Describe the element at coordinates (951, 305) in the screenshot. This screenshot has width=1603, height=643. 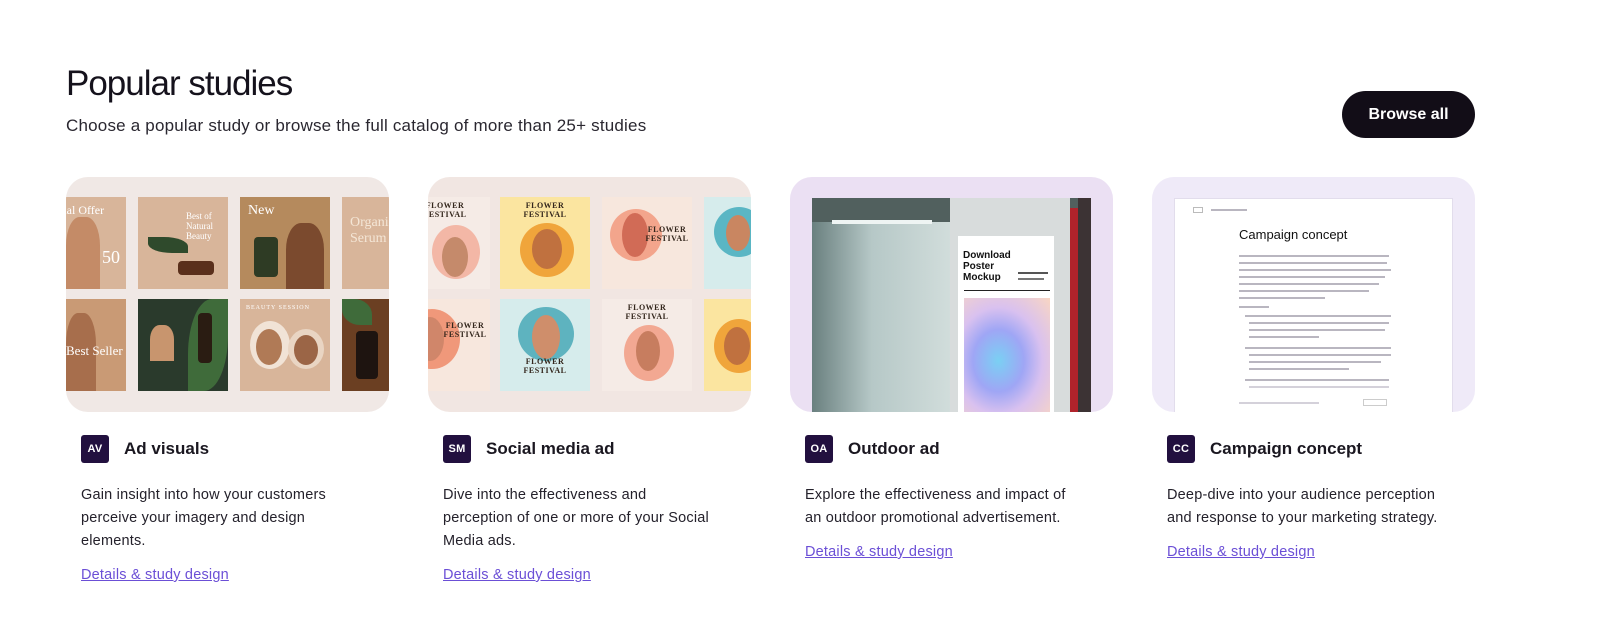
I see `subway-scene-image: Download Poster Mockup` at that location.